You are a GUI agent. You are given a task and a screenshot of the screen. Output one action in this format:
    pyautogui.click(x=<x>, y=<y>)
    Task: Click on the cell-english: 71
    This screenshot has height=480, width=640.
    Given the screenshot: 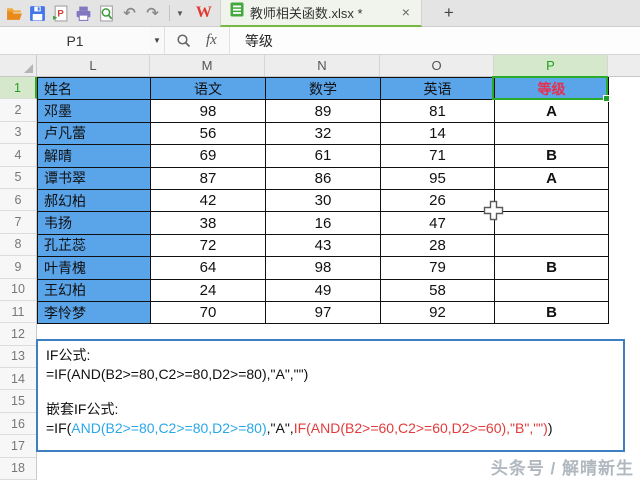 What is the action you would take?
    pyautogui.click(x=438, y=156)
    